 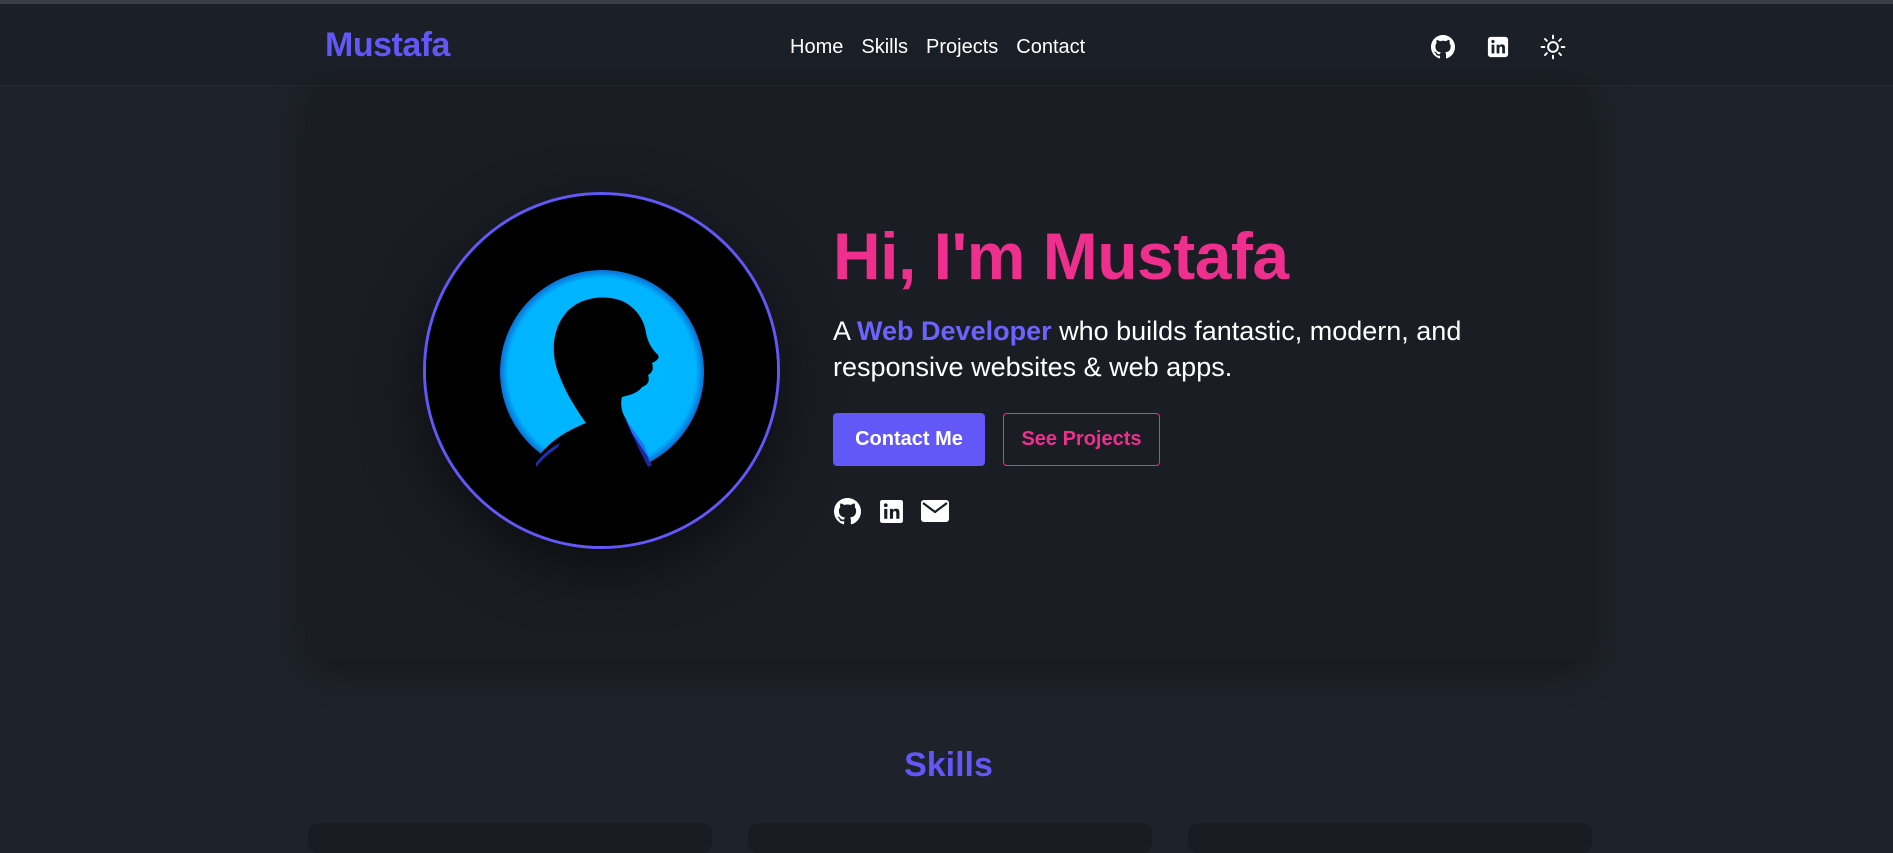 I want to click on nav-links: Home Skills Projects Contact, so click(x=937, y=47).